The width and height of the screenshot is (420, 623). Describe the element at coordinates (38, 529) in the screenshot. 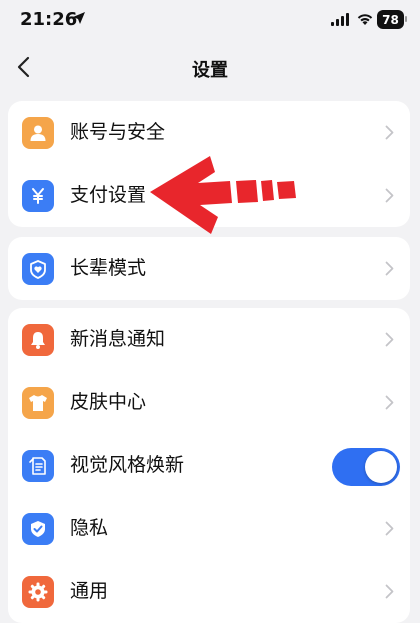

I see `shield-check-icon` at that location.